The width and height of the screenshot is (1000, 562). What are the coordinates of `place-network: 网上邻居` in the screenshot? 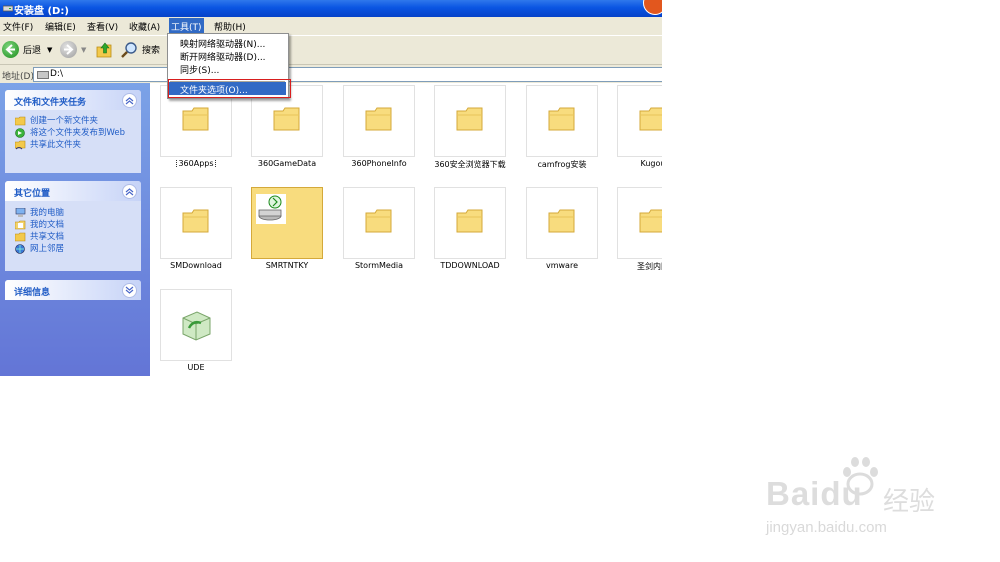 It's located at (73, 249).